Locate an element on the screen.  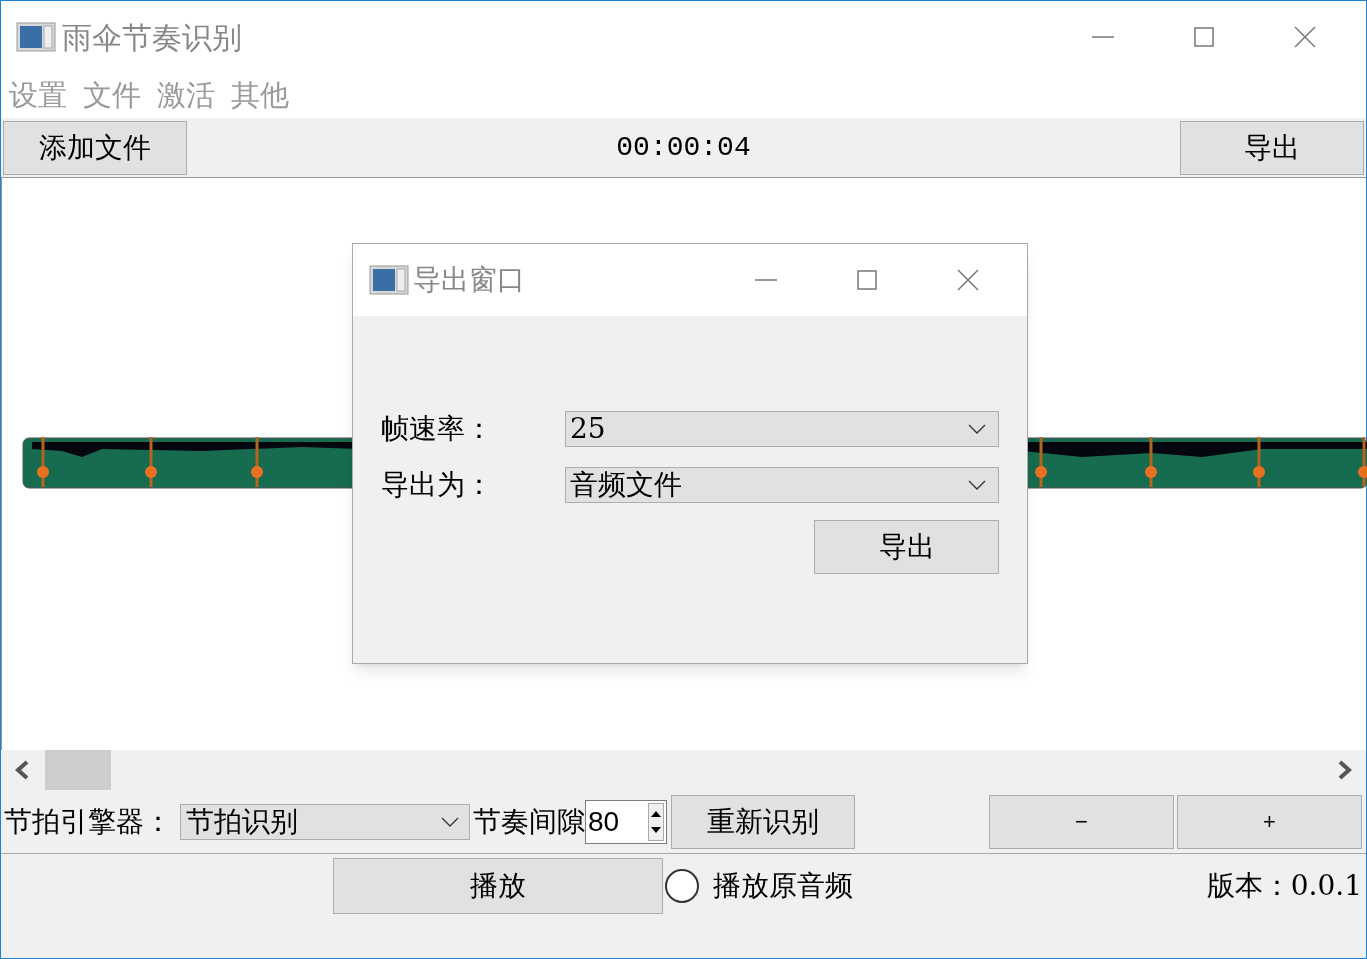
dialog-title: 导出窗口 is located at coordinates (469, 280).